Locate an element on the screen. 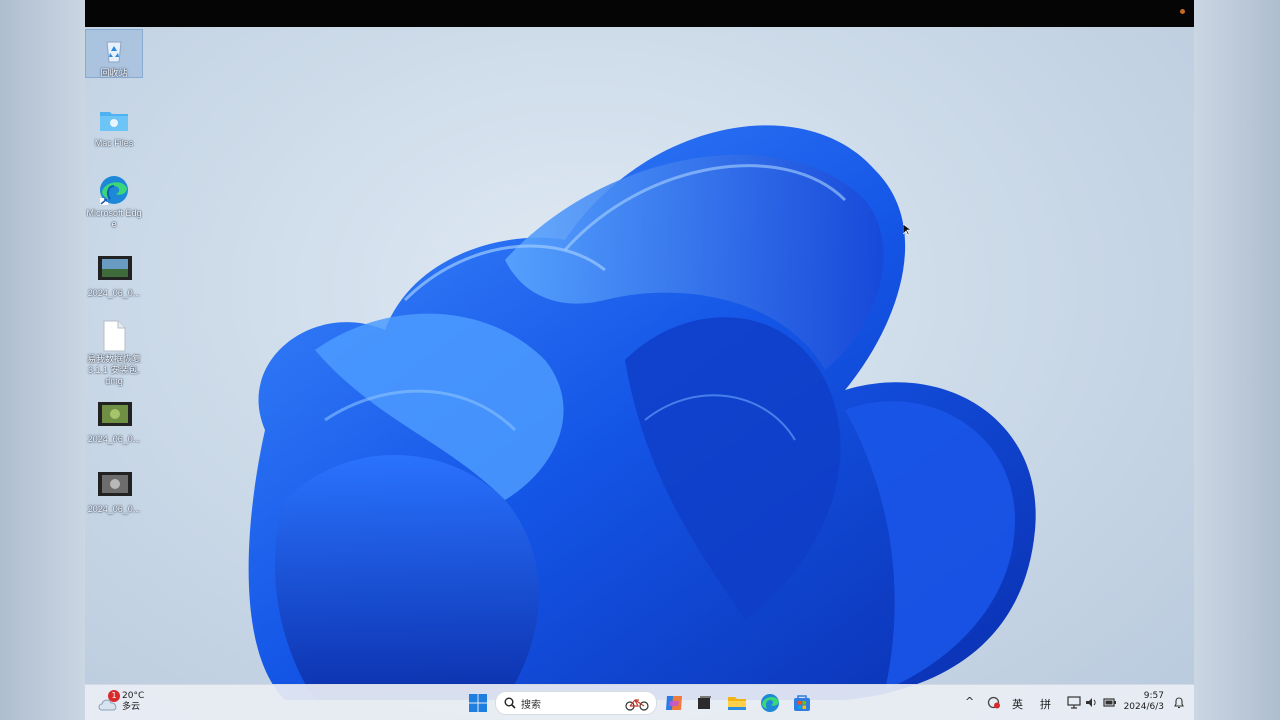  recycle-bin-icon is located at coordinates (114, 50).